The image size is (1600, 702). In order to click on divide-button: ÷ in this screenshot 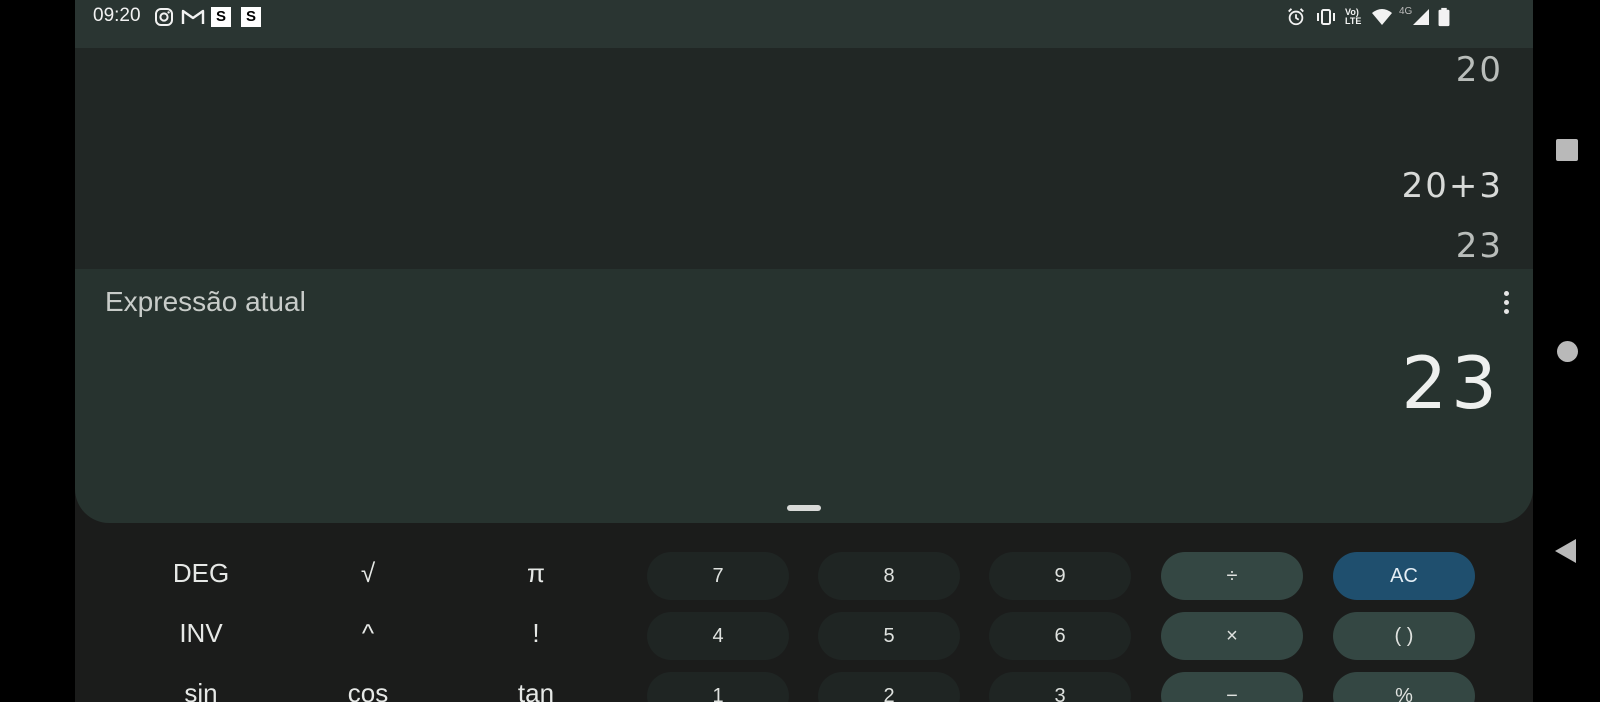, I will do `click(1232, 576)`.